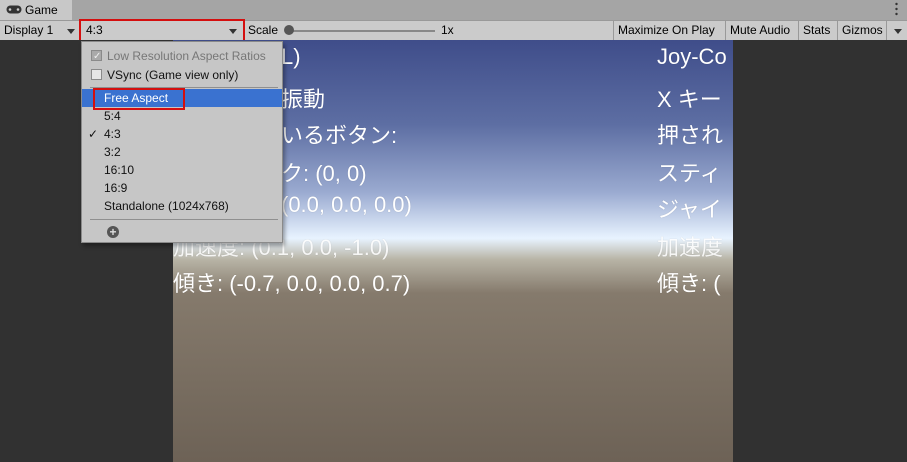 The height and width of the screenshot is (462, 907). Describe the element at coordinates (862, 30) in the screenshot. I see `gizmos-button: Gizmos` at that location.